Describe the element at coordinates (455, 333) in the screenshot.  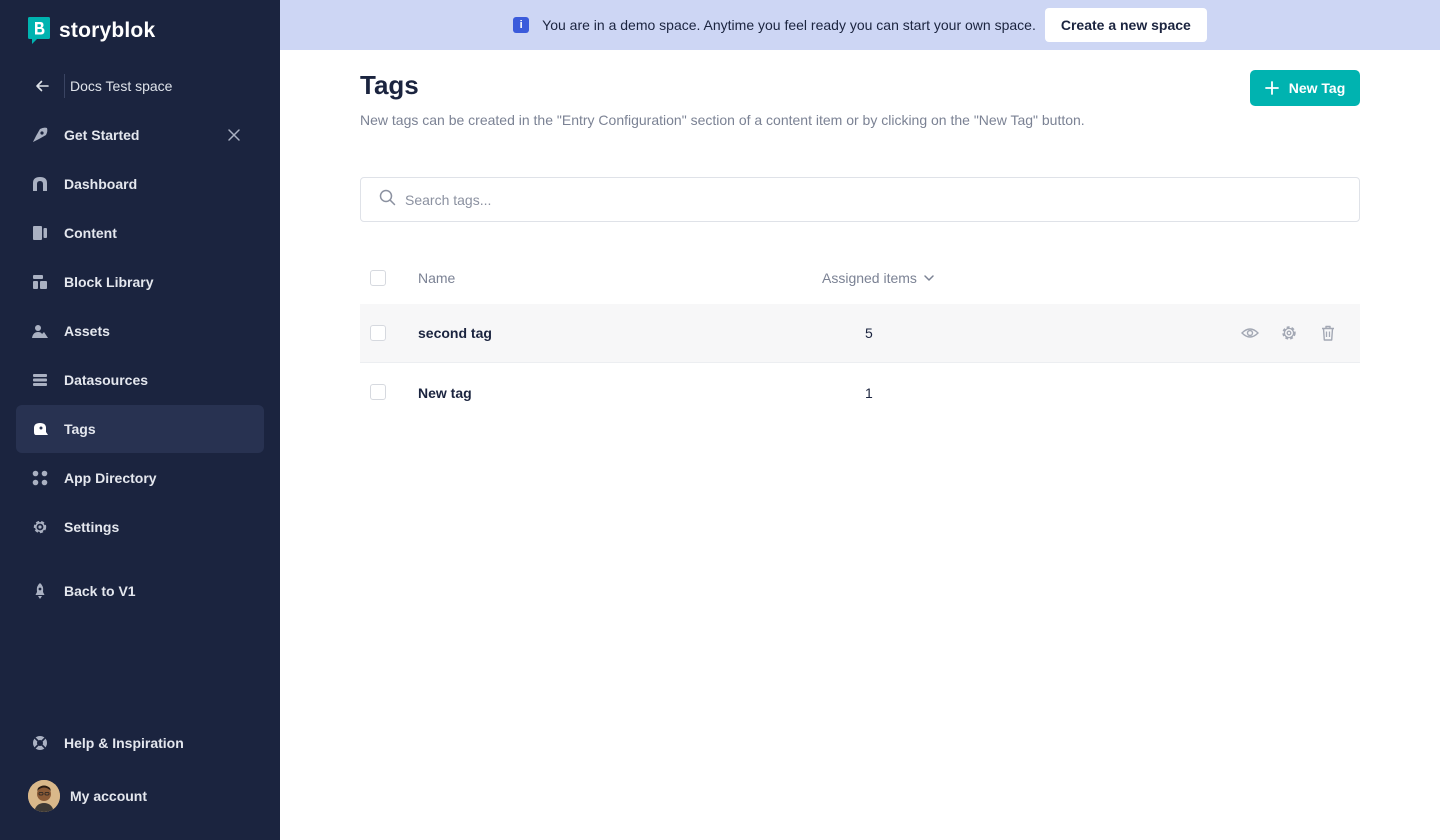
I see `tag-name: second tag` at that location.